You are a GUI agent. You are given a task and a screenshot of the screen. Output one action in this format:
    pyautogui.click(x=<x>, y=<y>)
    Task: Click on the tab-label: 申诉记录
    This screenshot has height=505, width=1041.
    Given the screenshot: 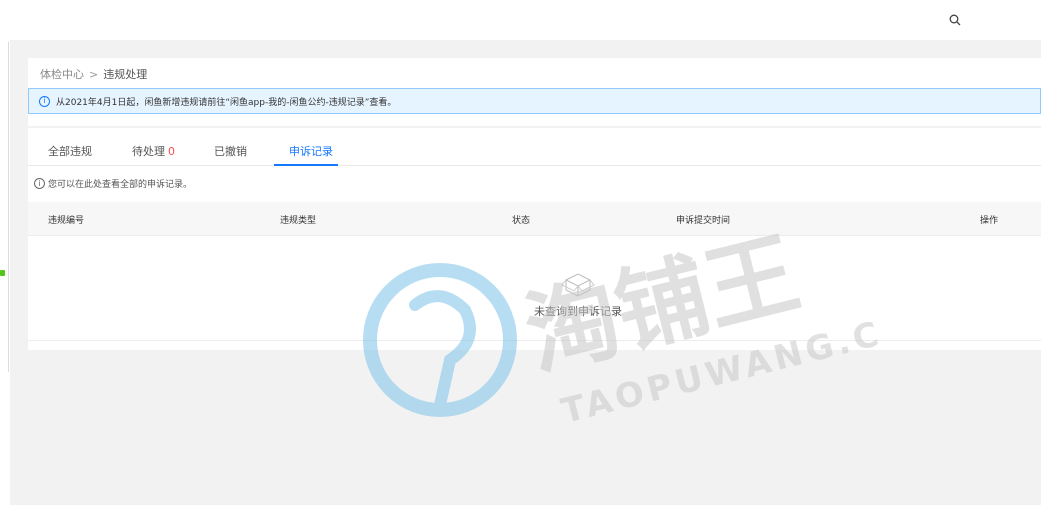 What is the action you would take?
    pyautogui.click(x=311, y=151)
    